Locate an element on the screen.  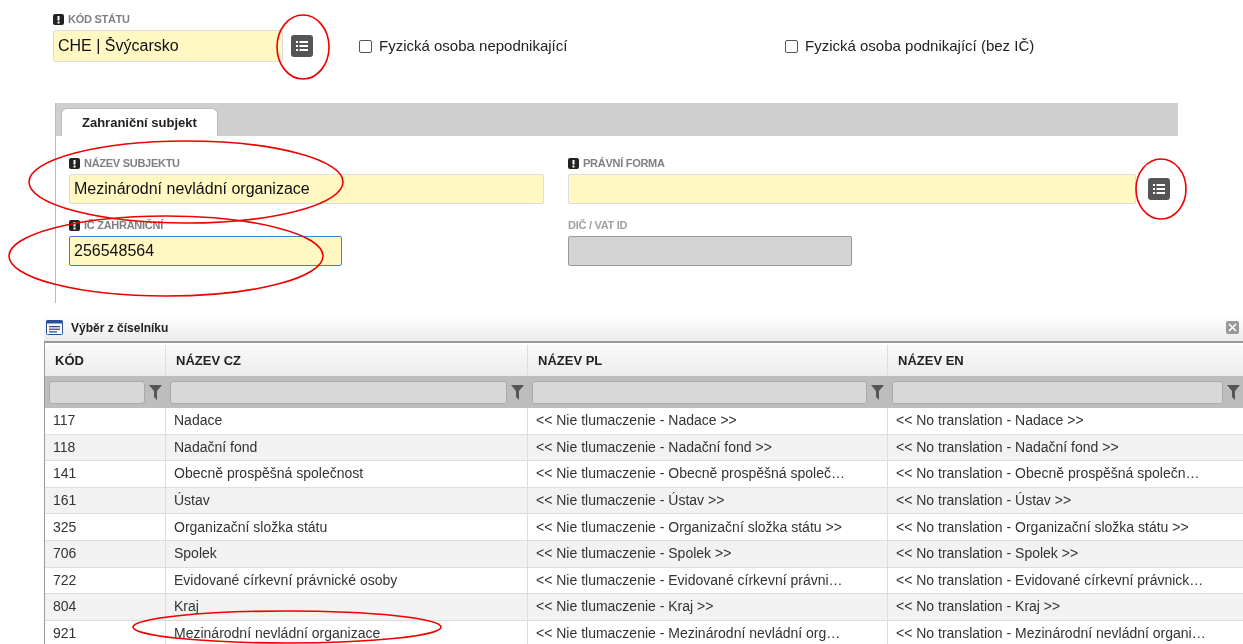
dialog-title: Výběr z číselníku is located at coordinates (120, 328).